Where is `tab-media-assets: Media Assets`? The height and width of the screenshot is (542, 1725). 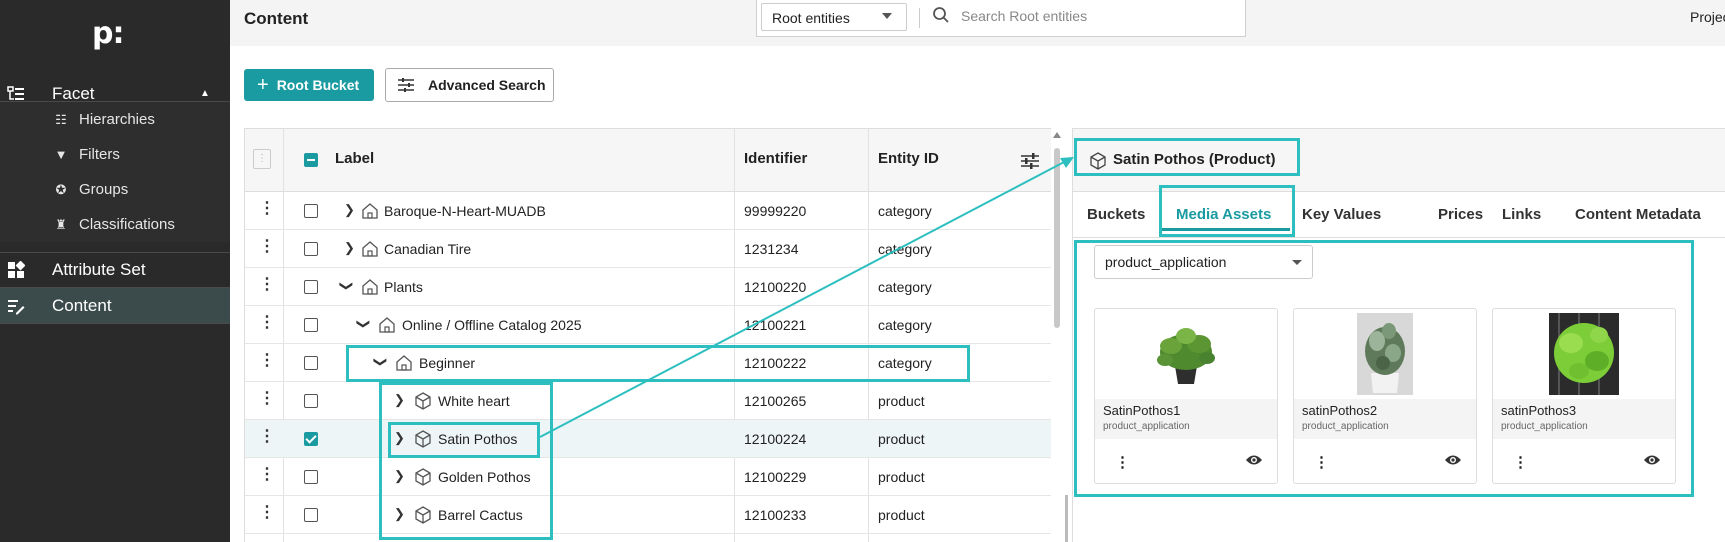 tab-media-assets: Media Assets is located at coordinates (1223, 214).